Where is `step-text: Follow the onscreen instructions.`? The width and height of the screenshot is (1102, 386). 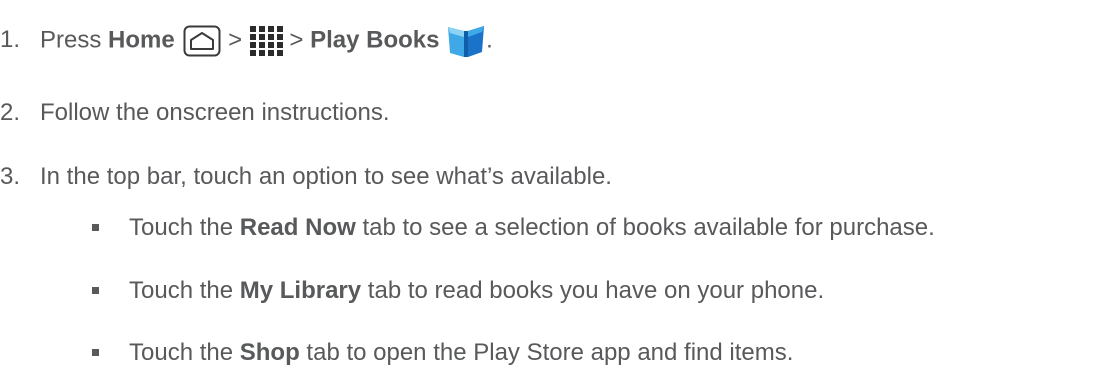 step-text: Follow the onscreen instructions. is located at coordinates (215, 112).